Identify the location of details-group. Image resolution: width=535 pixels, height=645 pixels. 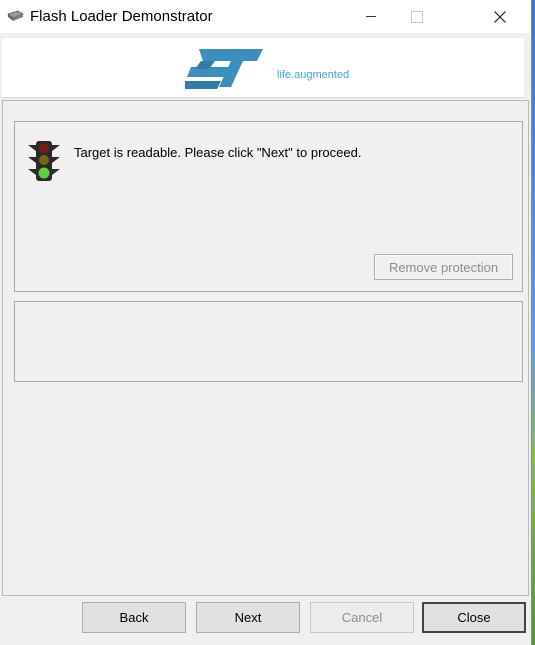
(268, 341).